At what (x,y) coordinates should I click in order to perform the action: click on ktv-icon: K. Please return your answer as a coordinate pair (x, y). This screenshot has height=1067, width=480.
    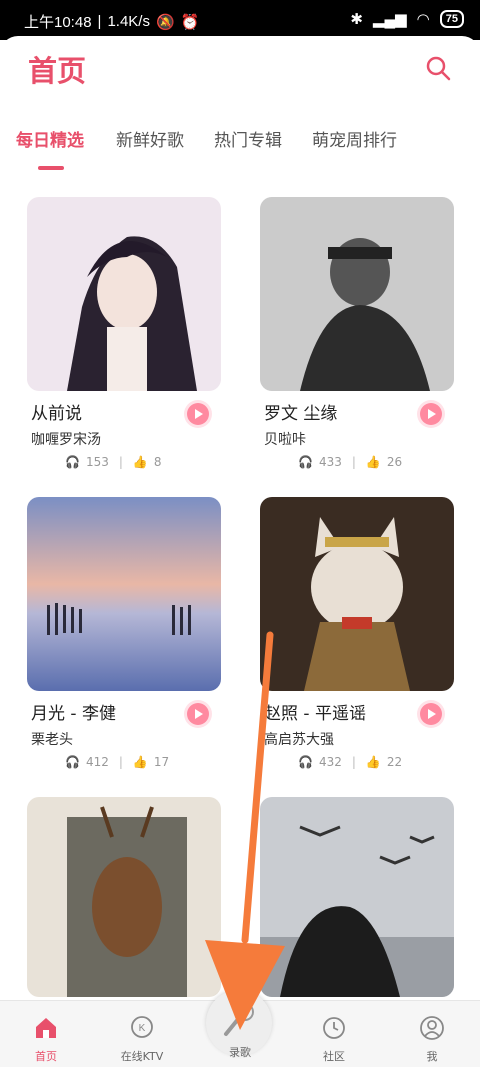
    Looking at the image, I should click on (142, 1027).